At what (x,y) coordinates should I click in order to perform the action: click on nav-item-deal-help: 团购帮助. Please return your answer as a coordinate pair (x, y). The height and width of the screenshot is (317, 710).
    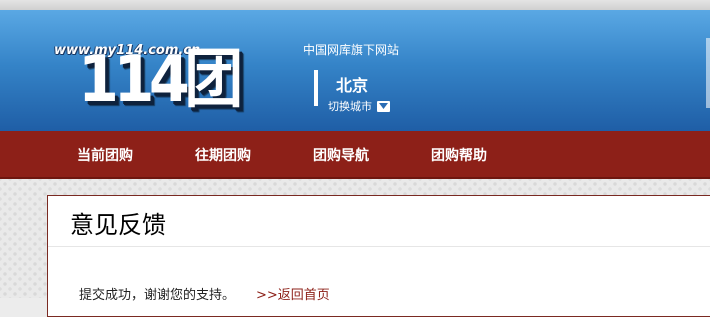
    Looking at the image, I should click on (459, 155).